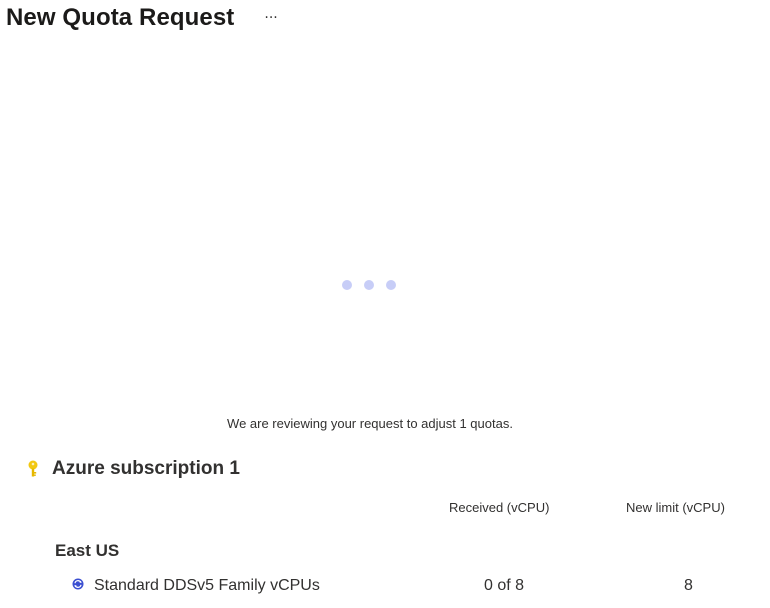 This screenshot has height=608, width=770. What do you see at coordinates (412, 588) in the screenshot?
I see `quota-row: Standard DDSv5 Family vCPUs 0 of 8 8` at bounding box center [412, 588].